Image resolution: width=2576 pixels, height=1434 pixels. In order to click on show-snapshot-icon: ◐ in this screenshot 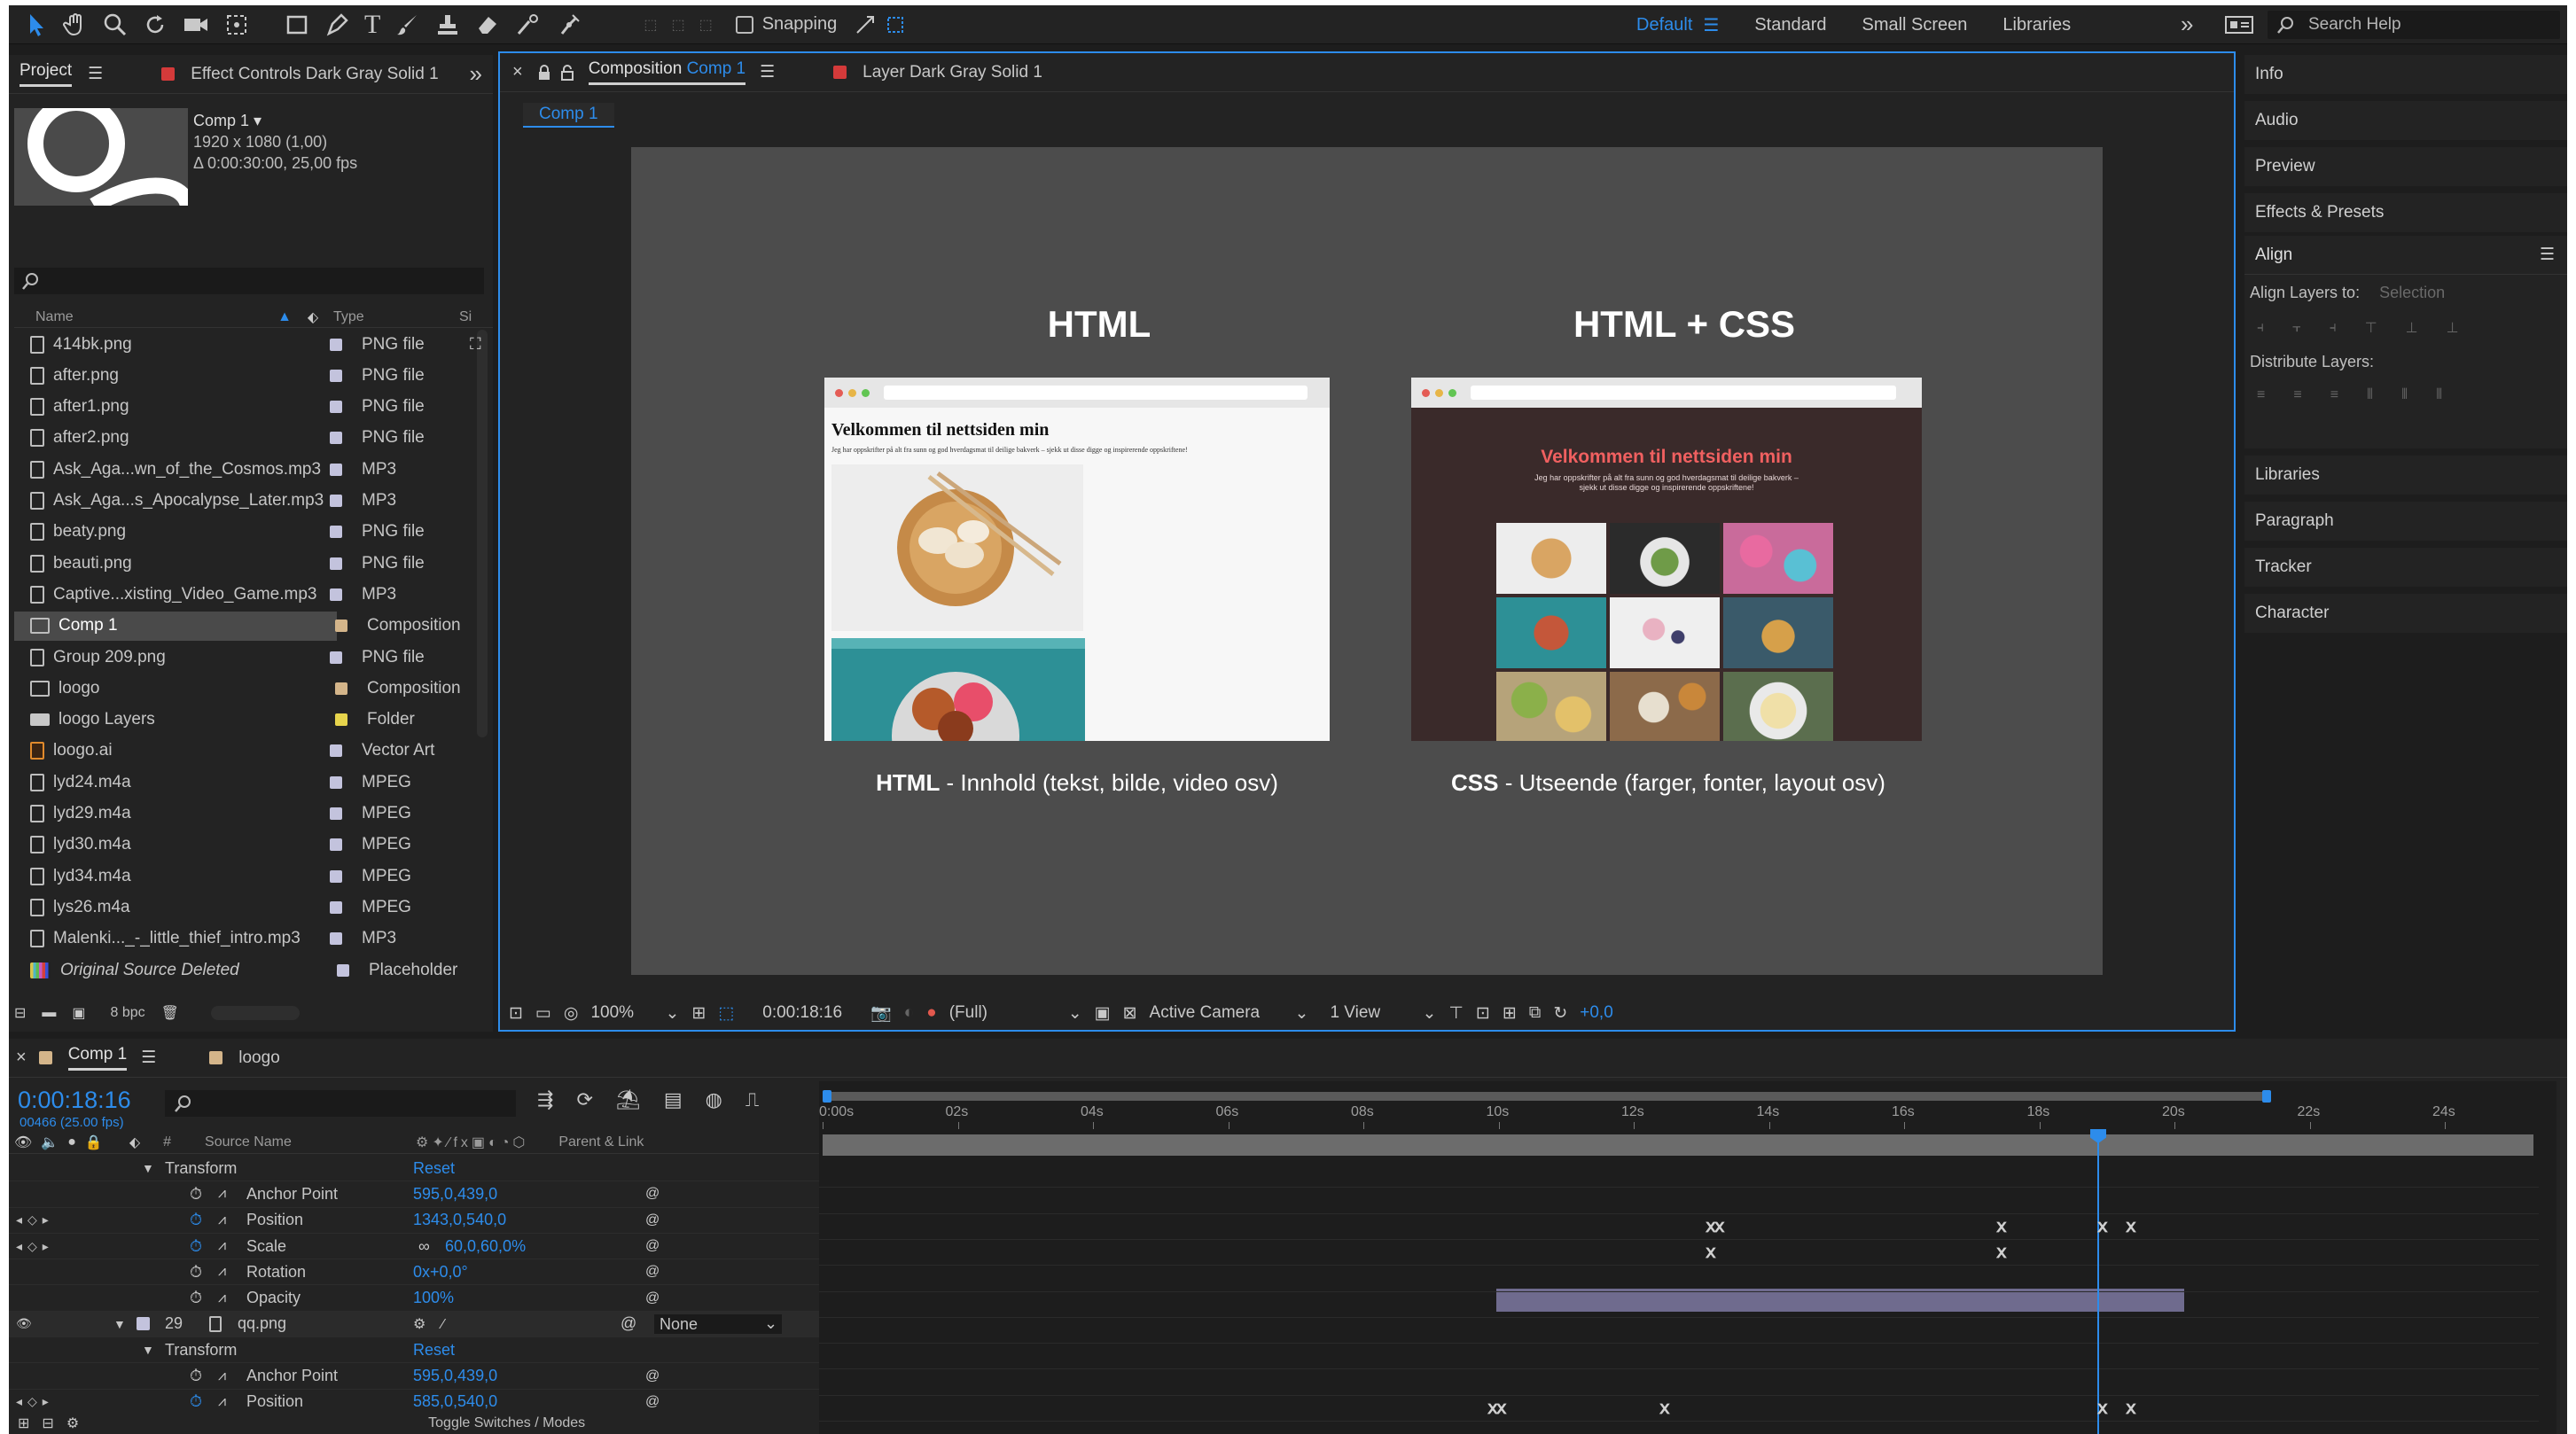, I will do `click(909, 1013)`.